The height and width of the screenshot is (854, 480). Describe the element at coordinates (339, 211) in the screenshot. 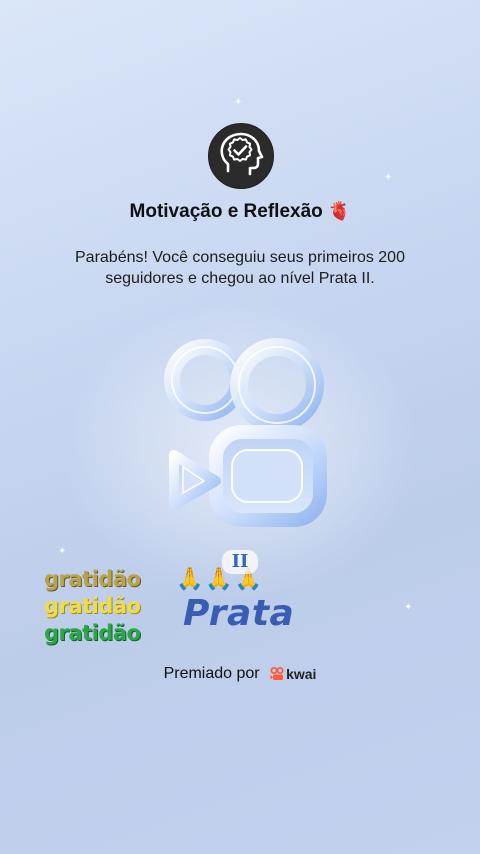

I see `heart-icon: 🫀` at that location.